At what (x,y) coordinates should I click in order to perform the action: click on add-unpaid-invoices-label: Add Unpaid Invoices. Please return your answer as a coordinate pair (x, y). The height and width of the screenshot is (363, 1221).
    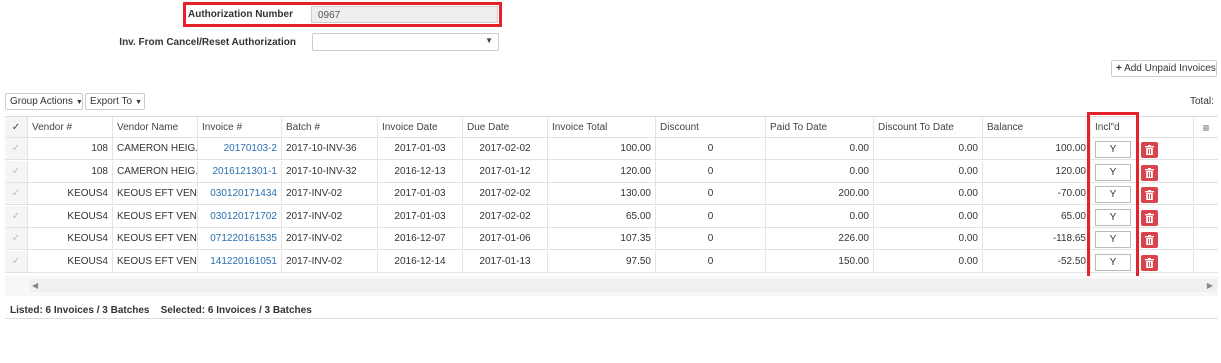
    Looking at the image, I should click on (1170, 68).